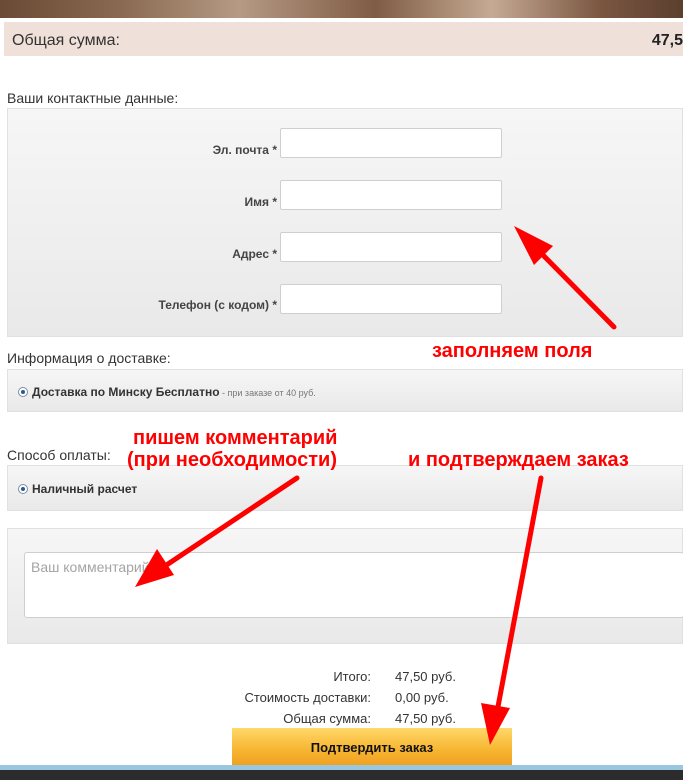 The image size is (683, 780). What do you see at coordinates (391, 299) in the screenshot?
I see `phone-field` at bounding box center [391, 299].